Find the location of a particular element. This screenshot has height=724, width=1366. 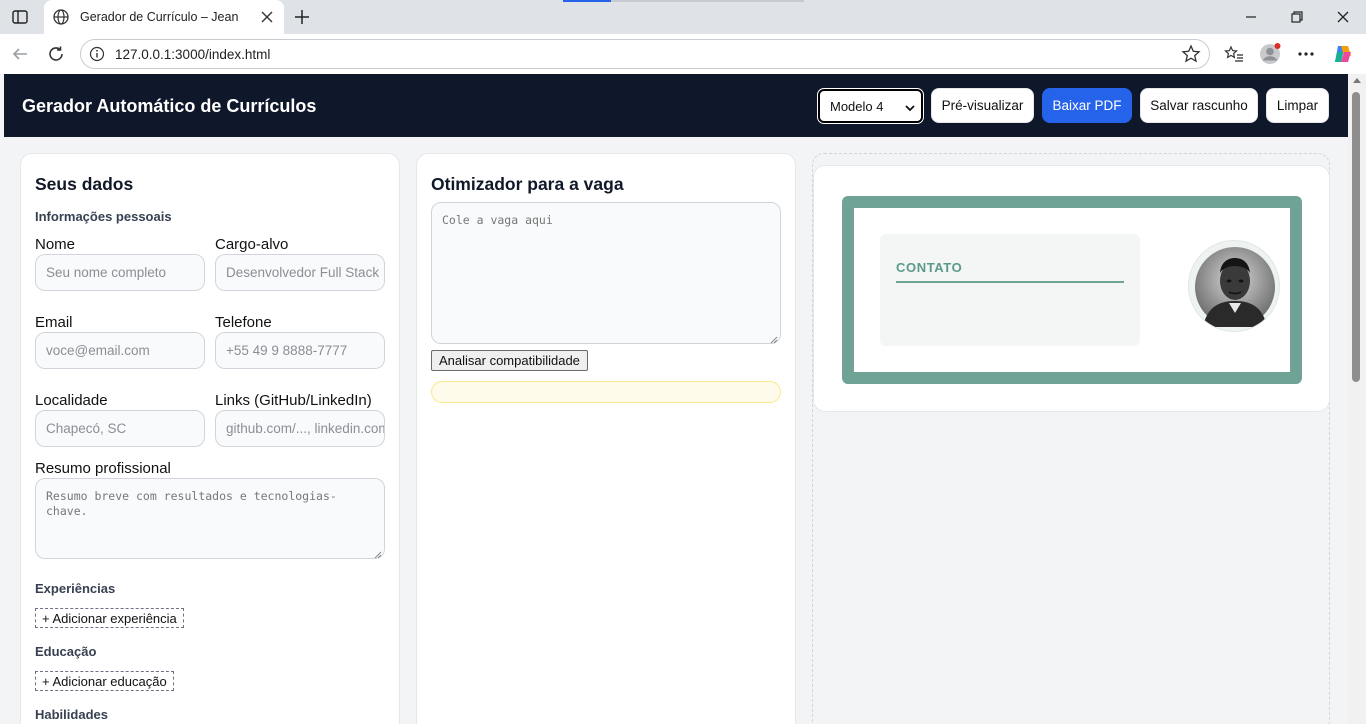

address-bar: 127.0.0.1:3000/index.html is located at coordinates (645, 54).